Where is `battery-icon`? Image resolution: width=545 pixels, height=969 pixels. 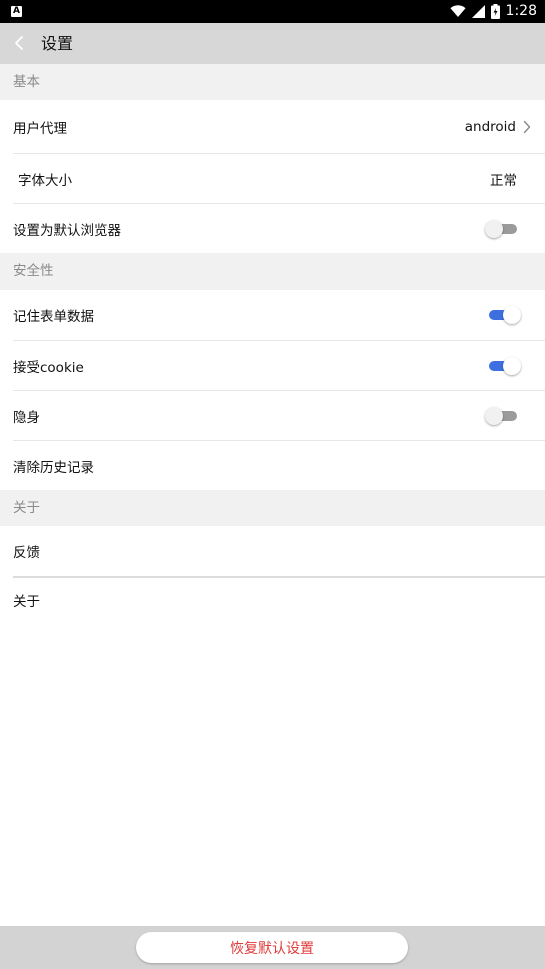
battery-icon is located at coordinates (495, 11).